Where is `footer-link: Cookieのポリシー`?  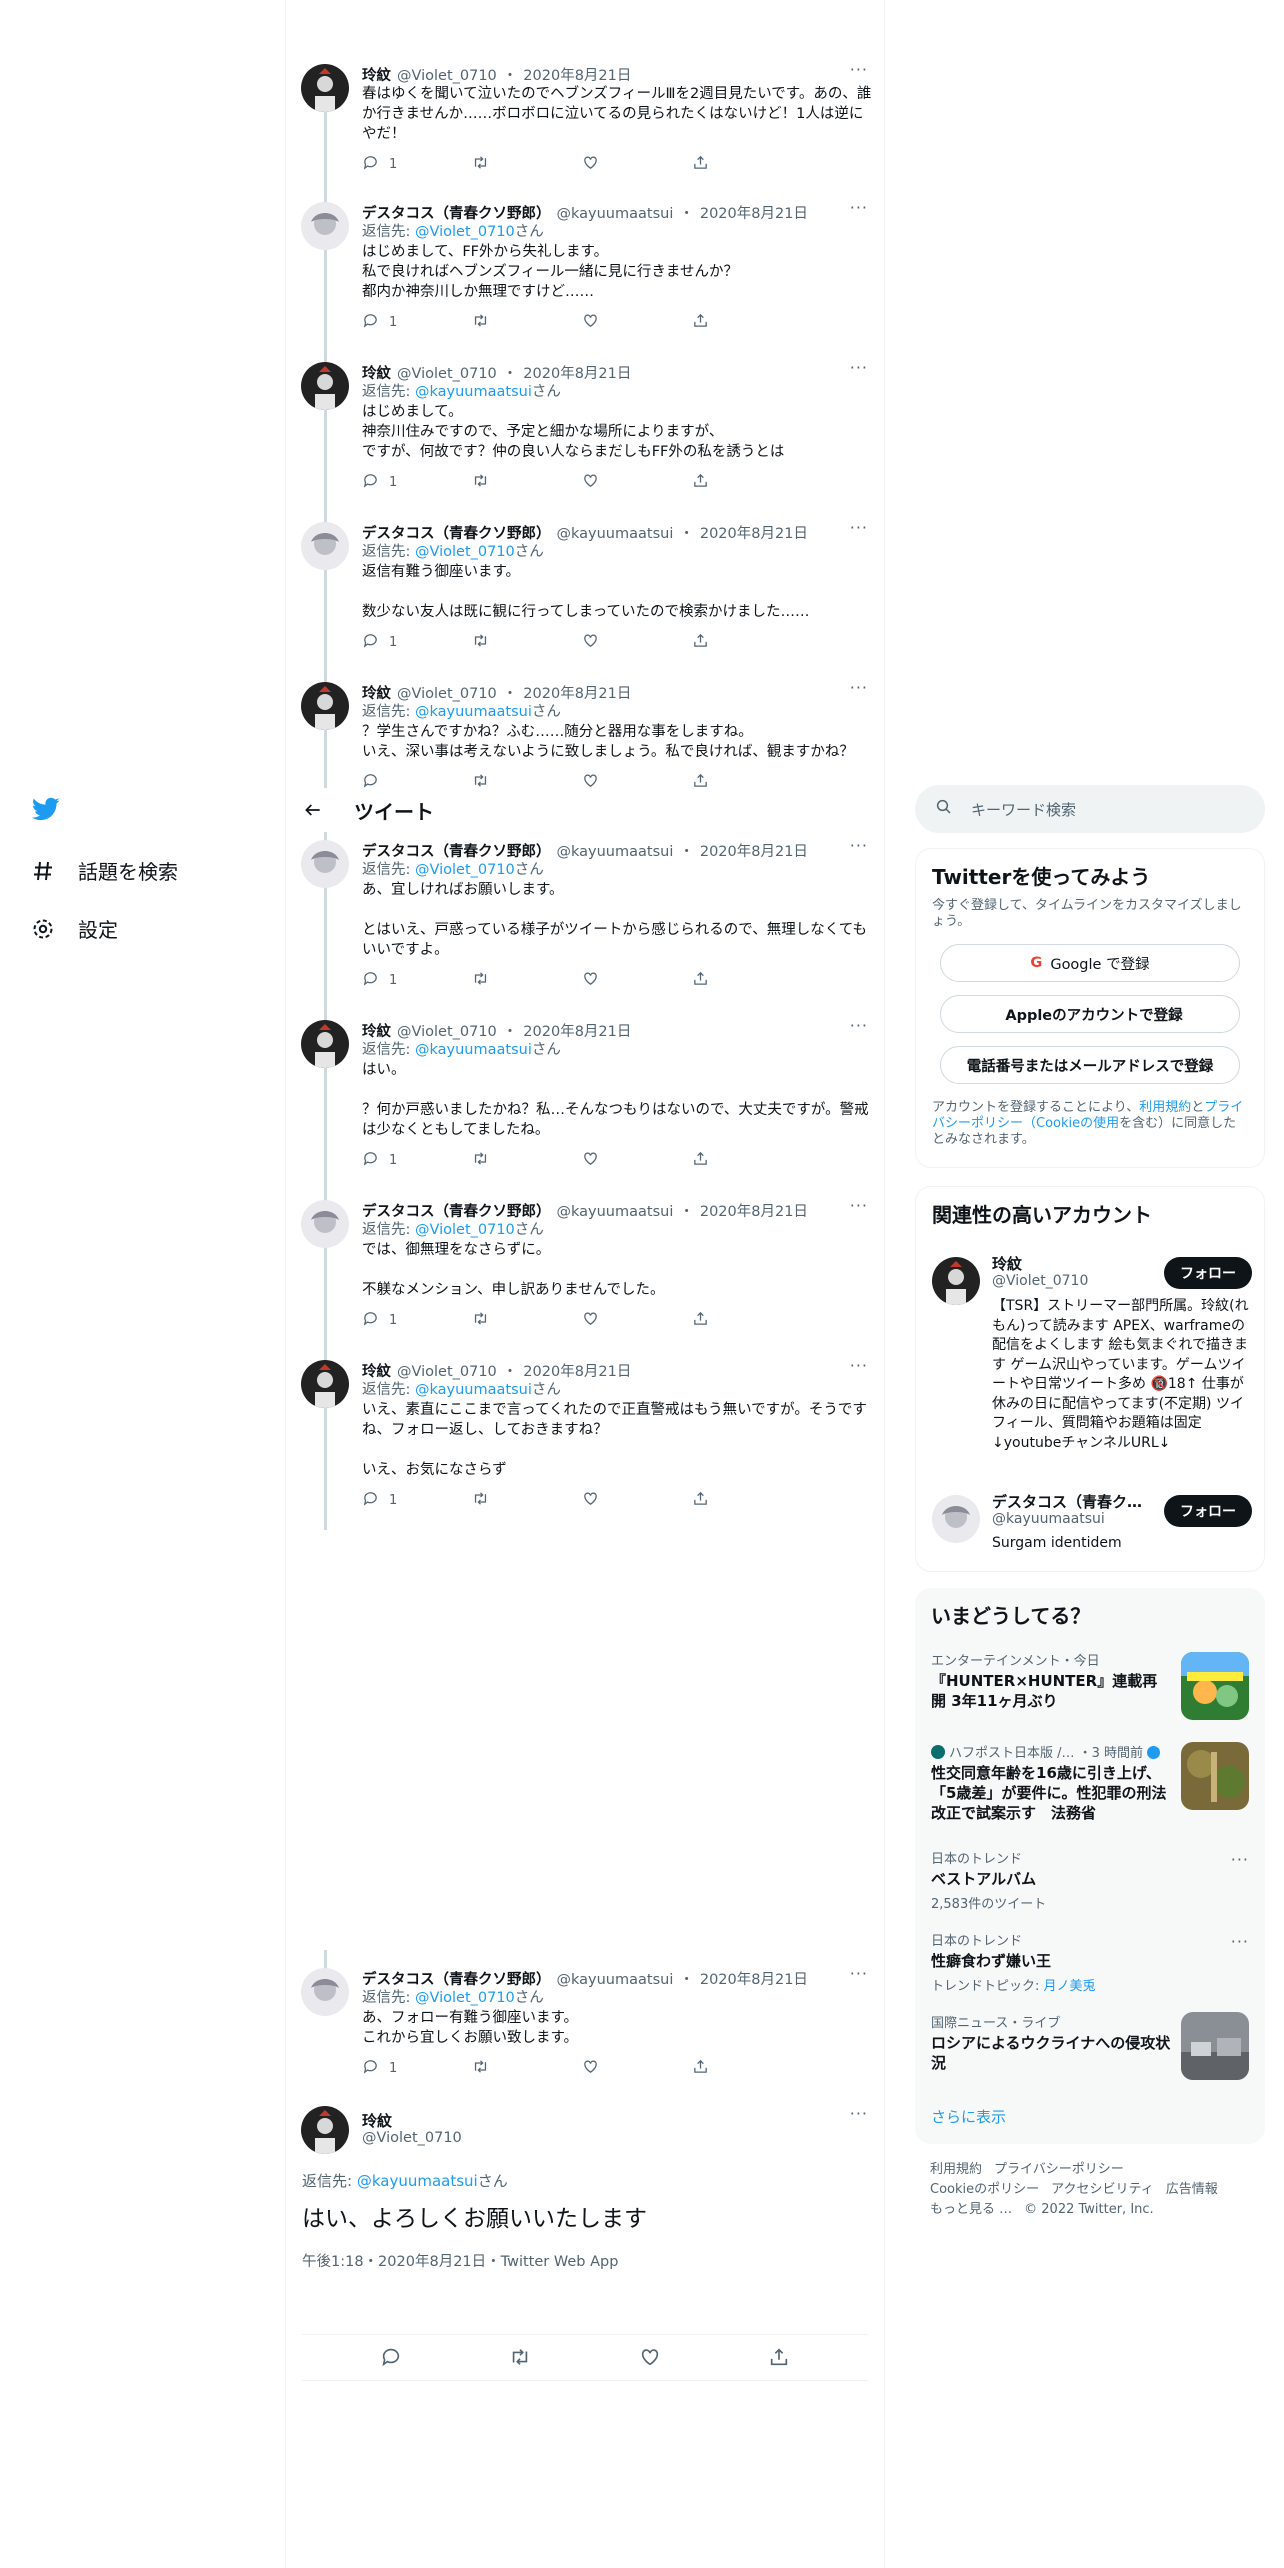
footer-link: Cookieのポリシー is located at coordinates (984, 2189).